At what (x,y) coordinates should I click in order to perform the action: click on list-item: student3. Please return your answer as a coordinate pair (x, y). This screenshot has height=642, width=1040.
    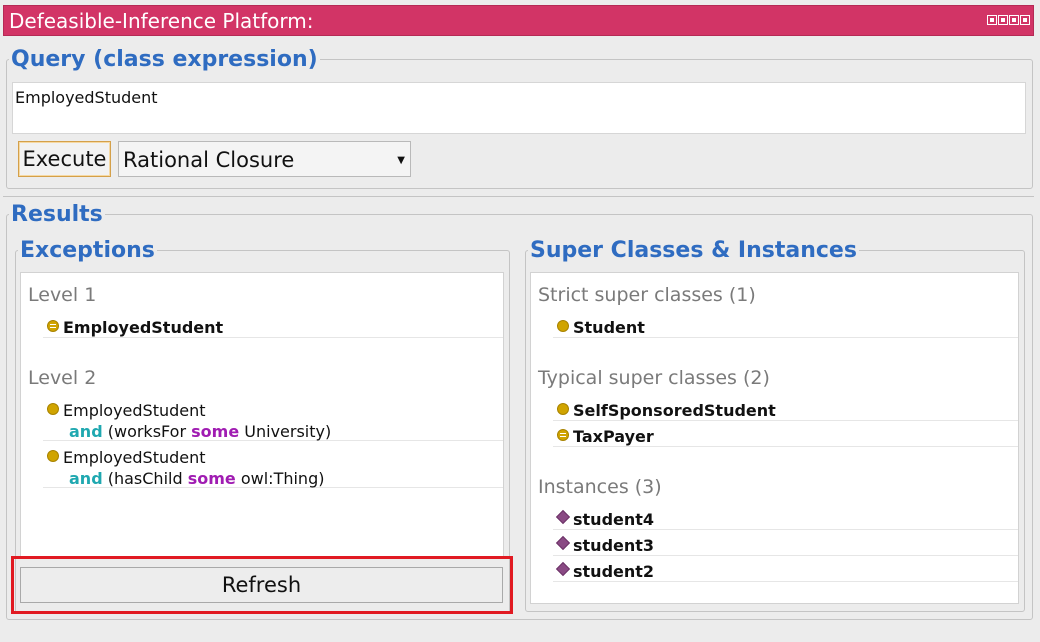
    Looking at the image, I should click on (785, 544).